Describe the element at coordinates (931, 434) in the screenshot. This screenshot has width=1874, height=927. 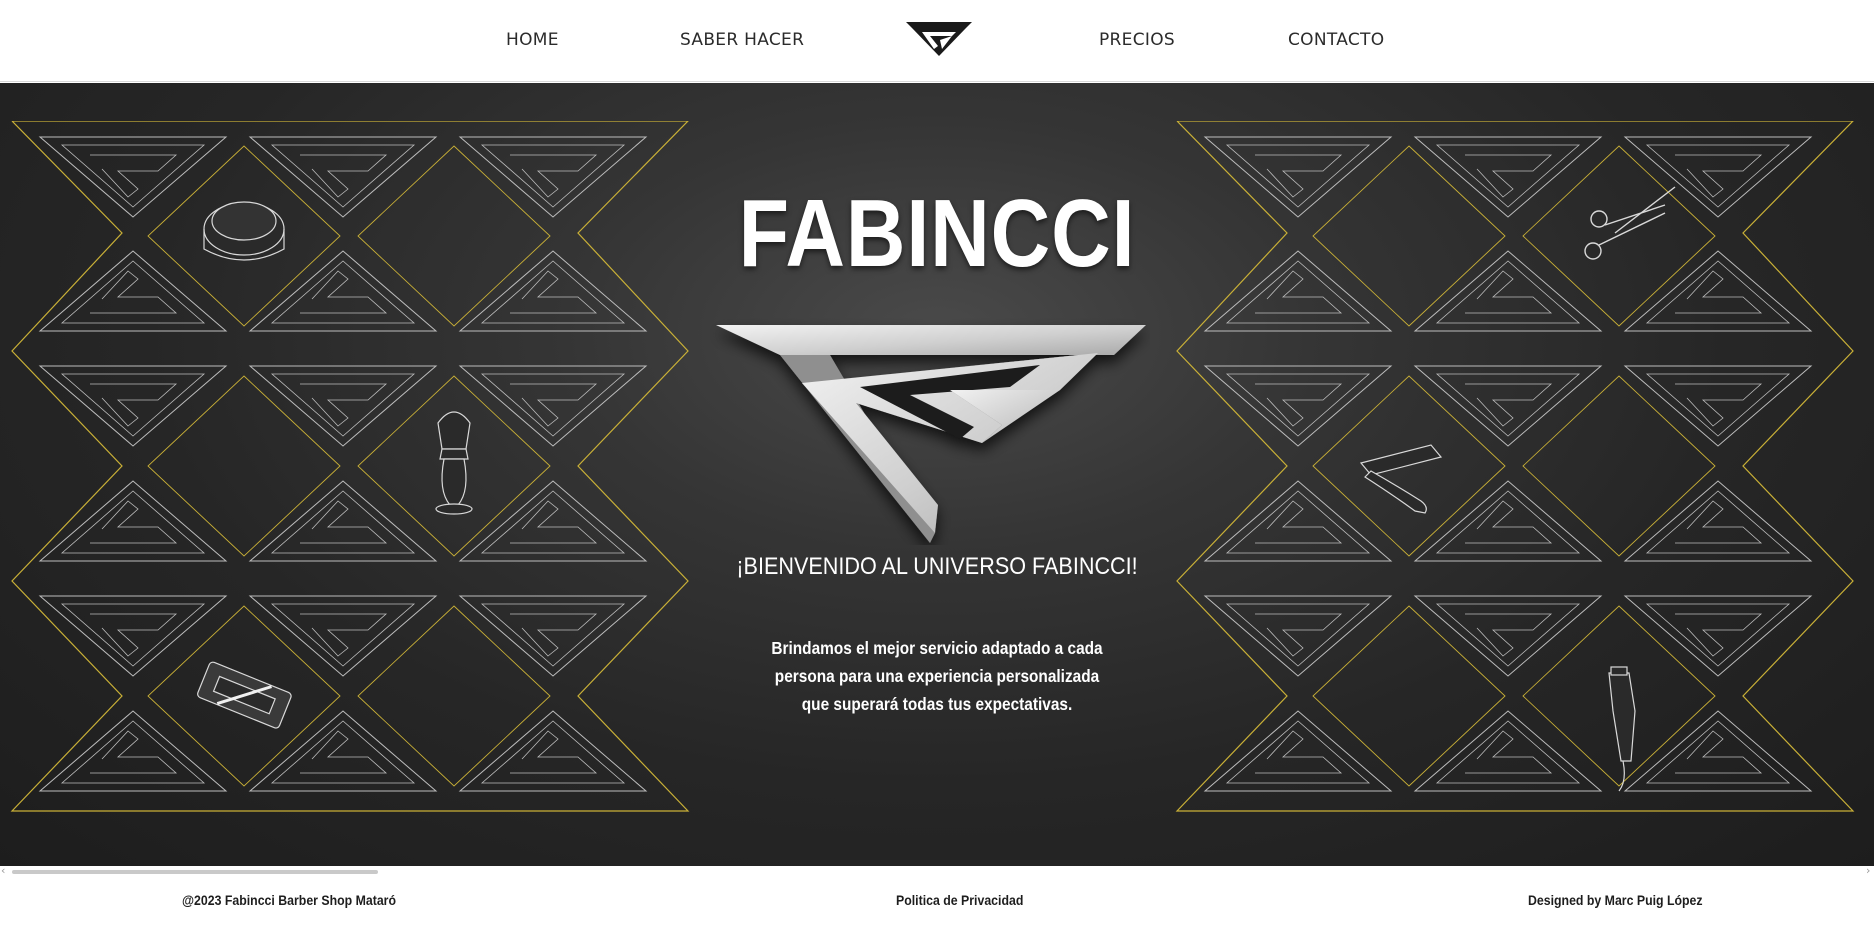
I see `fabincci-large-logo-icon` at that location.